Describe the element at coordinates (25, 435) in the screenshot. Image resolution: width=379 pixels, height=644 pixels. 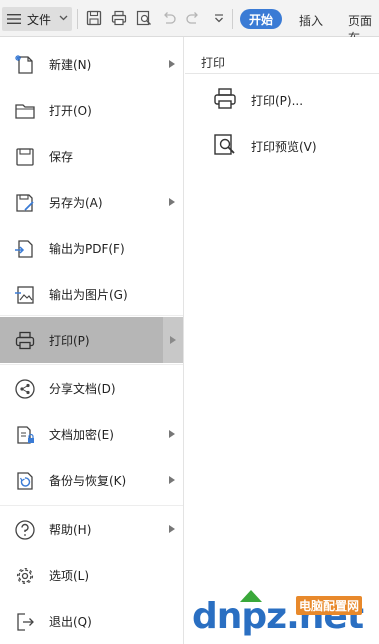
I see `encrypt-icon` at that location.